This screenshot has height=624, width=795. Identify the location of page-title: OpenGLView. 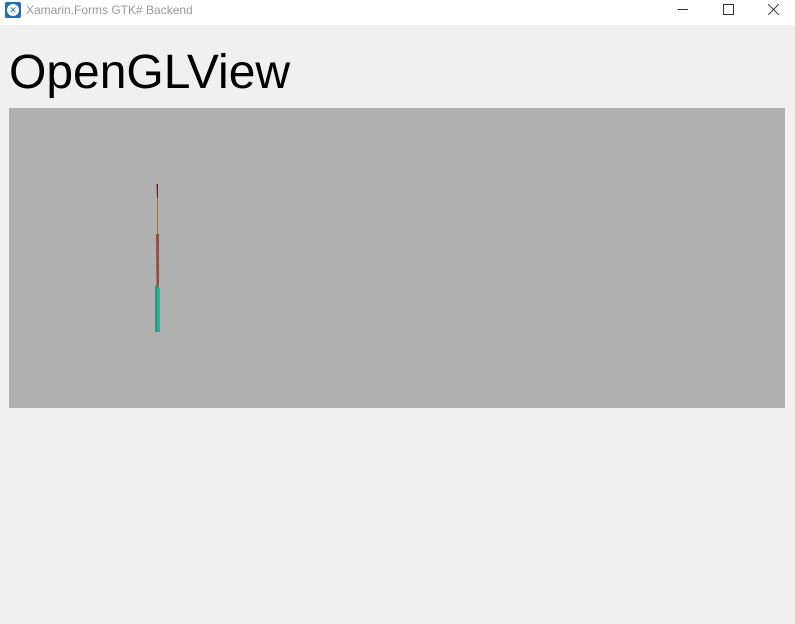
(150, 72).